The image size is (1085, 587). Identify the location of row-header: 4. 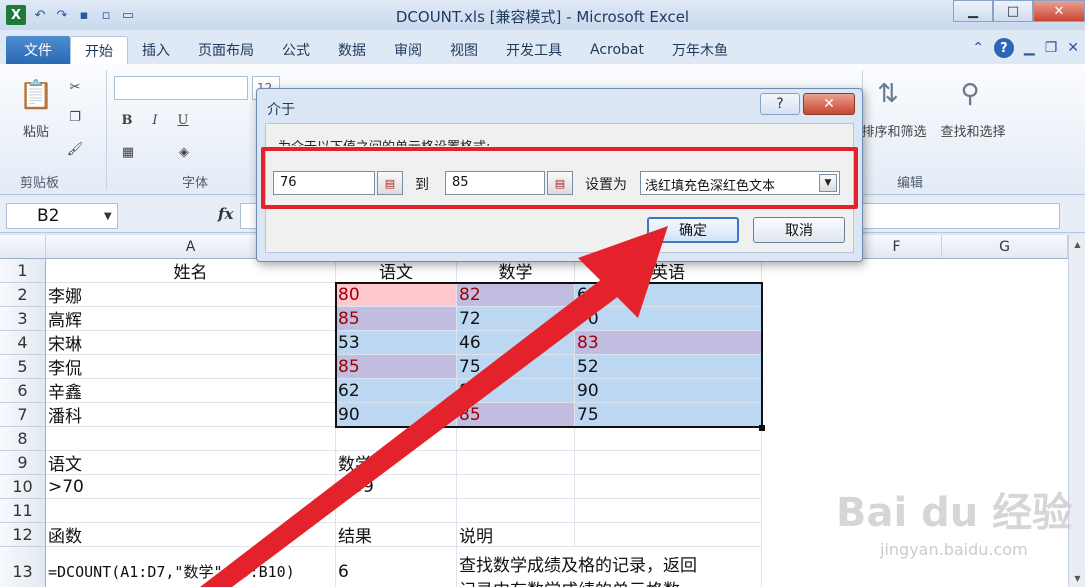
(23, 343).